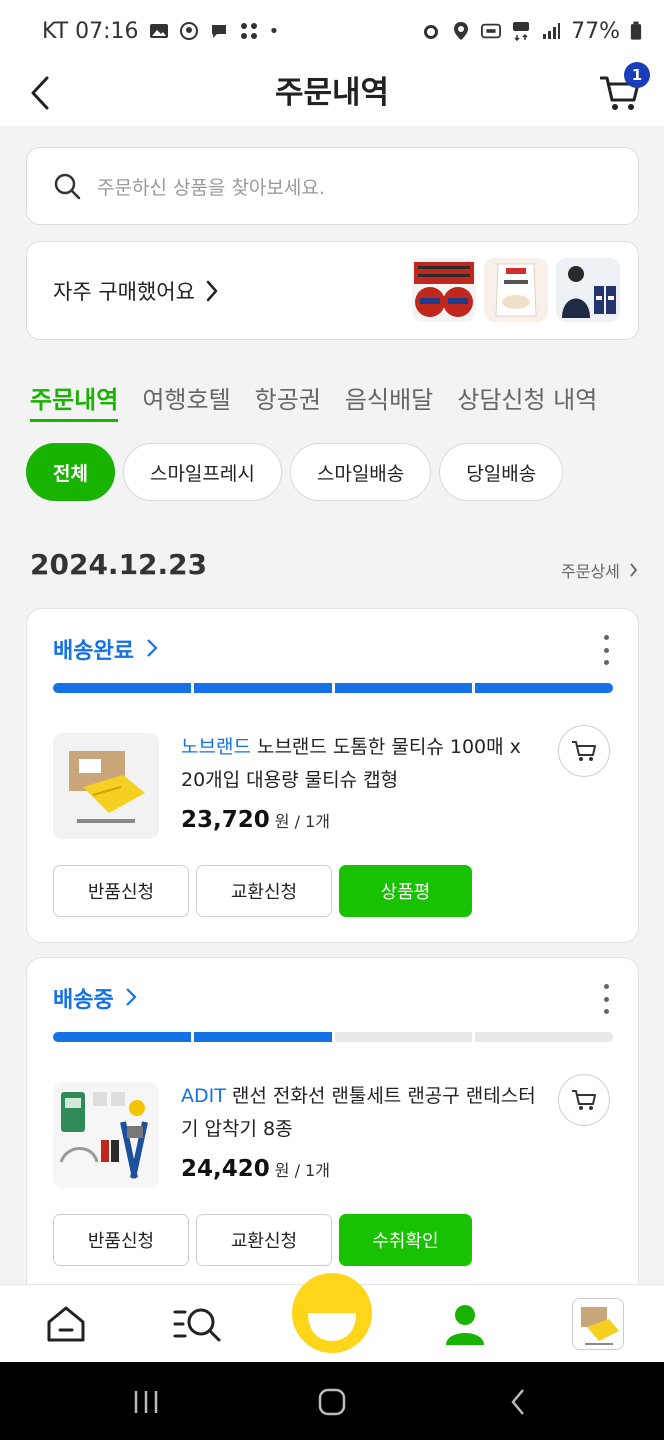  Describe the element at coordinates (202, 472) in the screenshot. I see `filter-chip-smile-fresh: 스마일프레시` at that location.